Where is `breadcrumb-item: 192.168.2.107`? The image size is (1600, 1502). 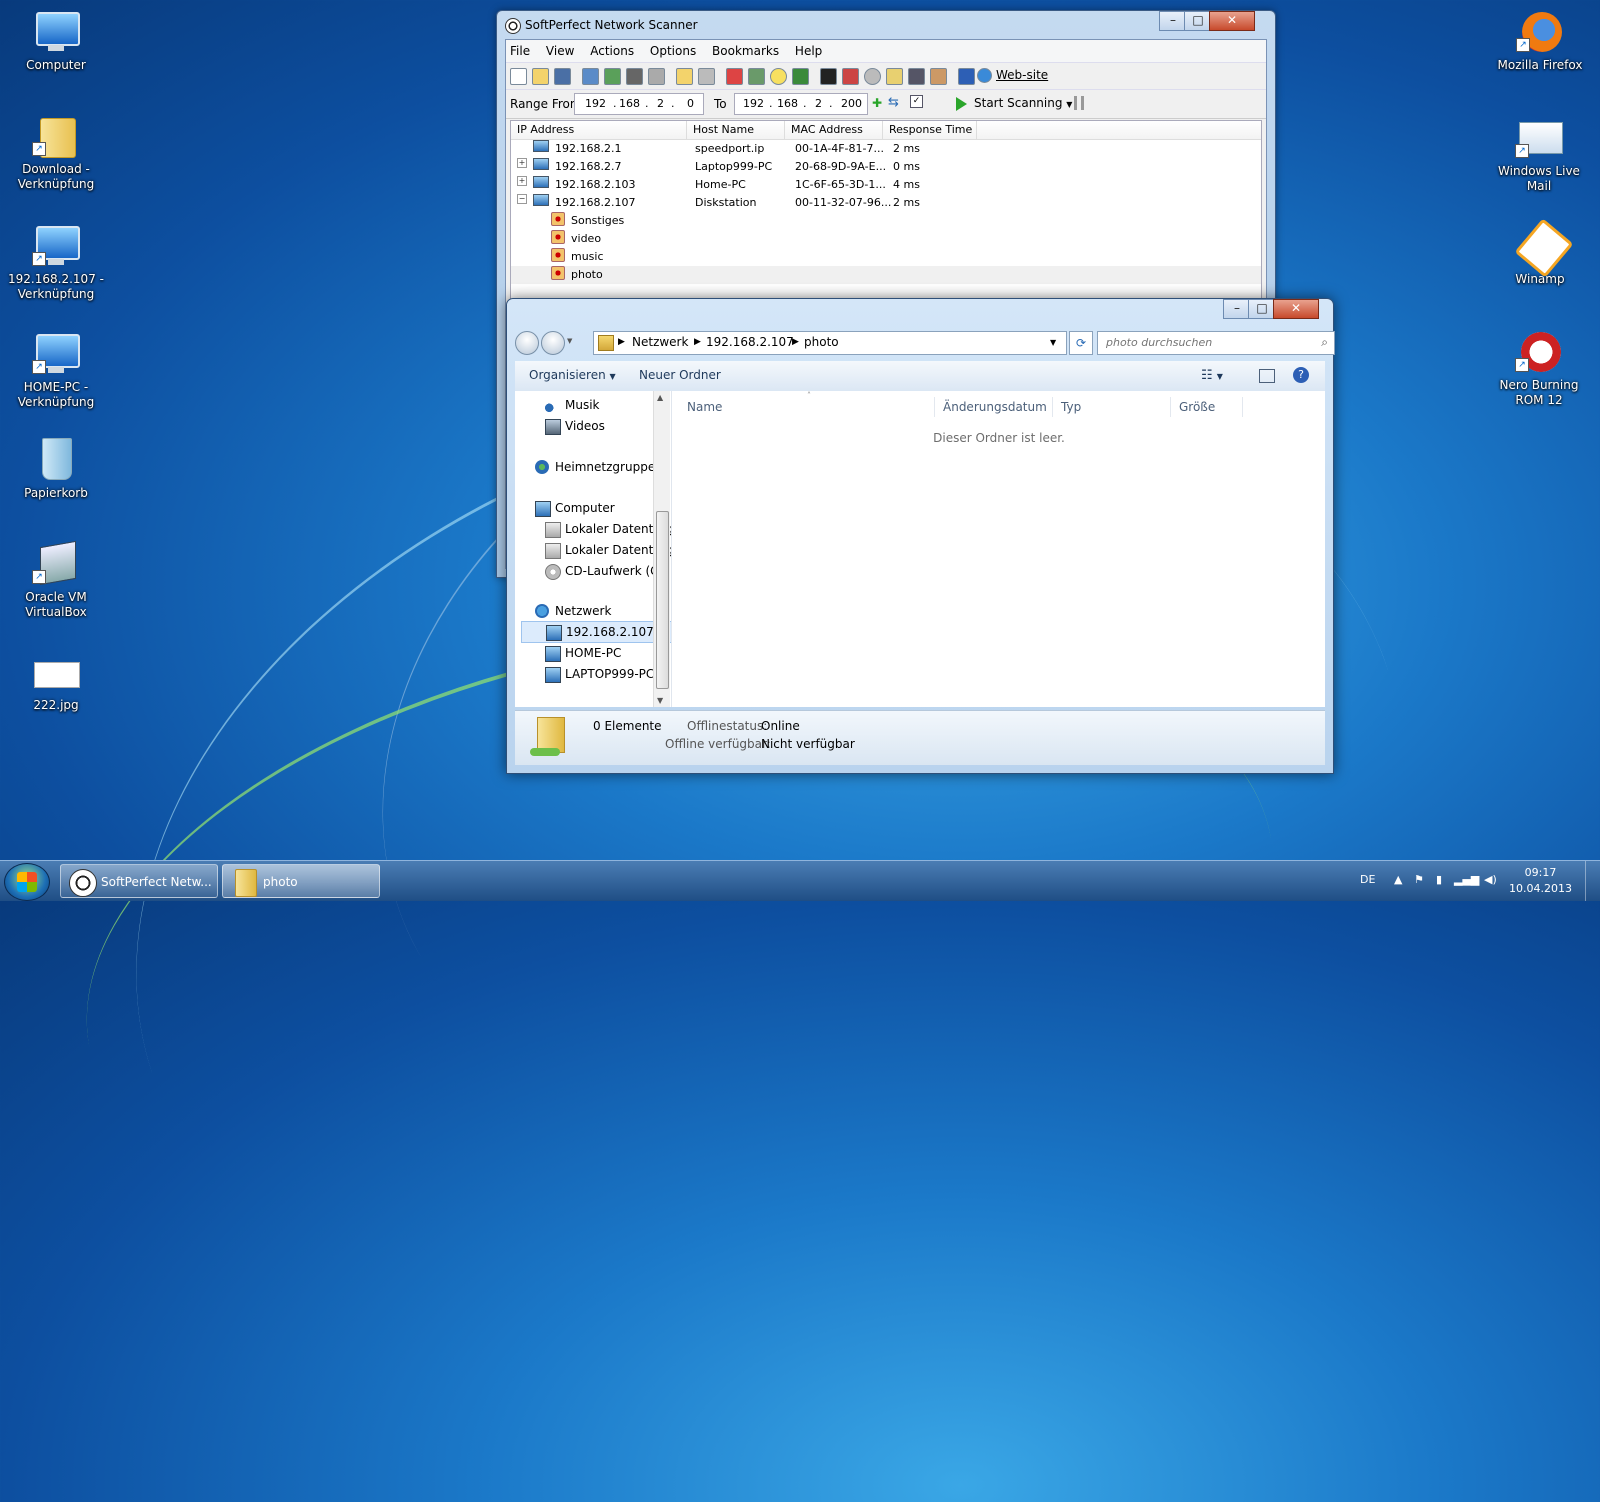 breadcrumb-item: 192.168.2.107 is located at coordinates (750, 342).